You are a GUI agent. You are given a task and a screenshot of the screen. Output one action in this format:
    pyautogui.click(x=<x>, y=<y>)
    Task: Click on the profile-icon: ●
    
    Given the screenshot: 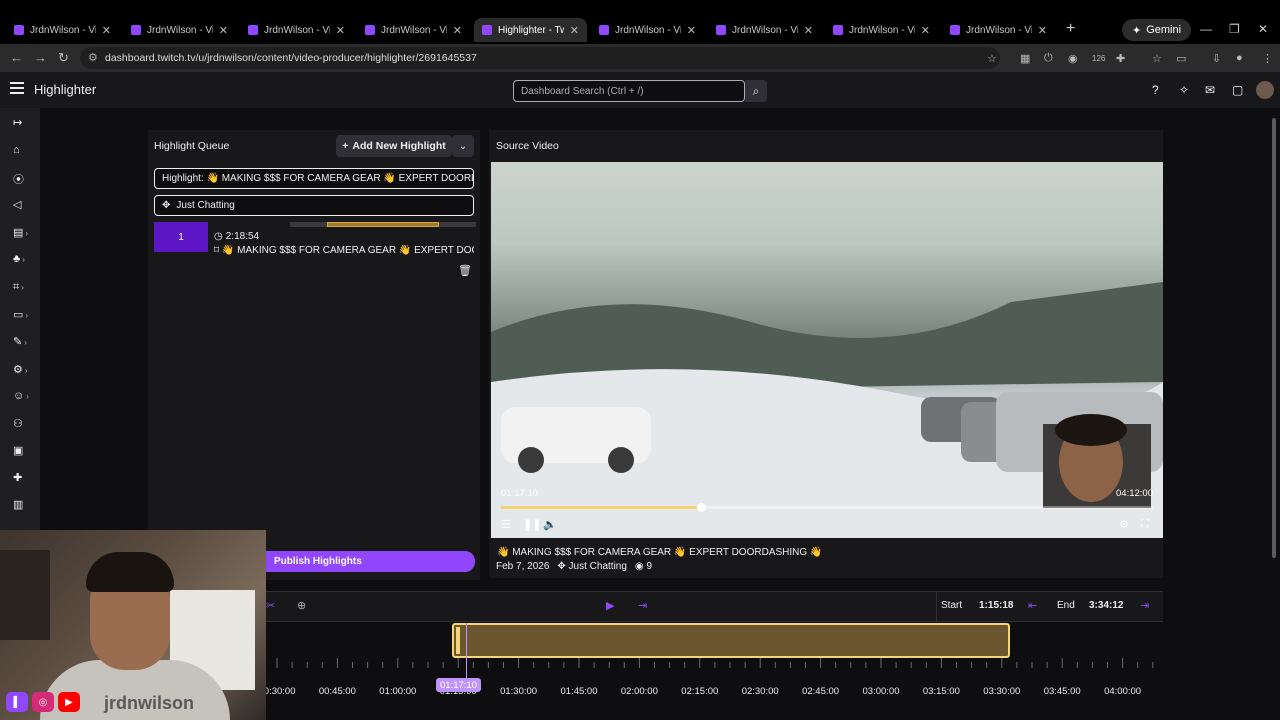 What is the action you would take?
    pyautogui.click(x=1239, y=58)
    